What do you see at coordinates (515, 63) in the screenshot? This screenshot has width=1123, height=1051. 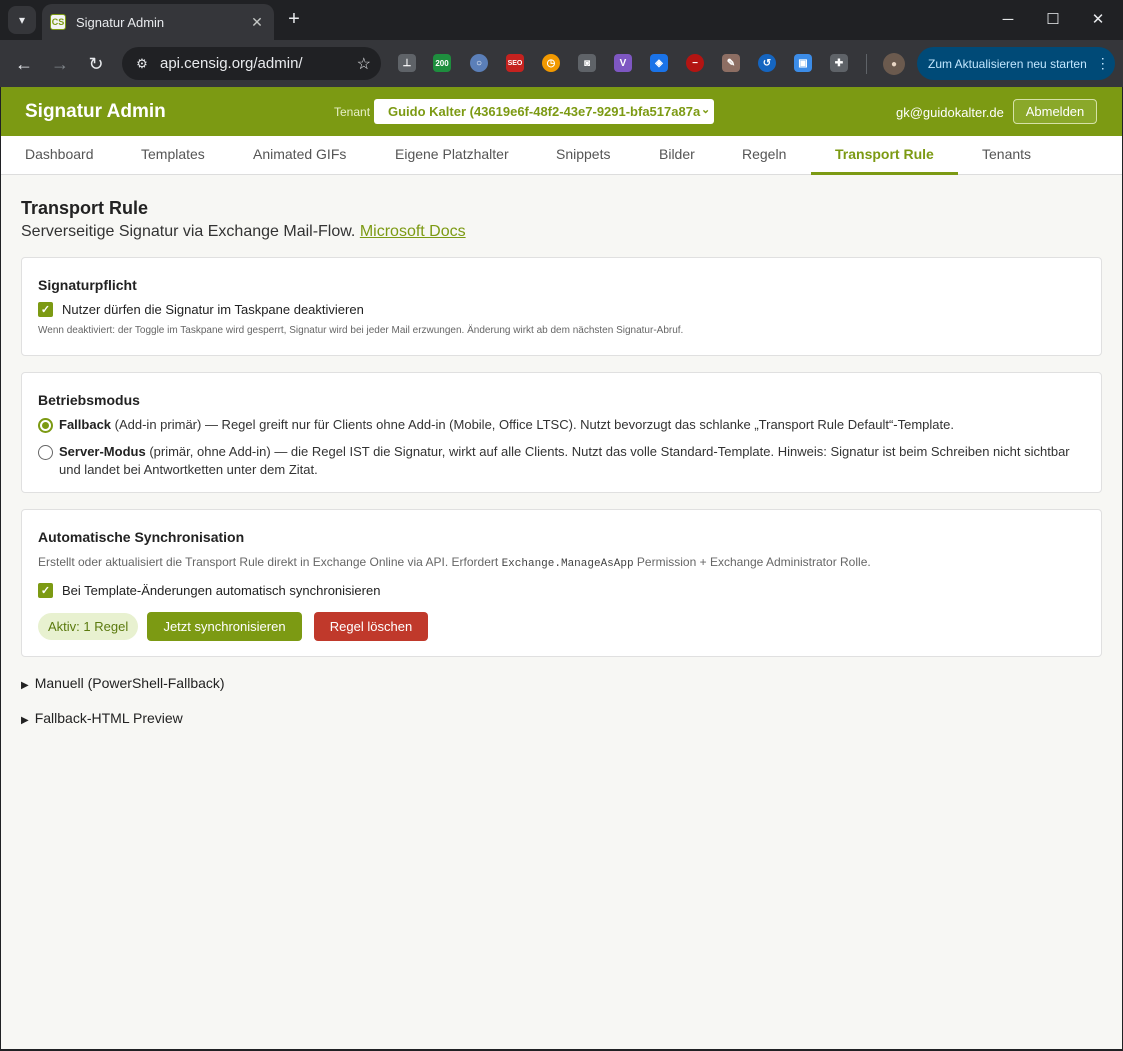 I see `seo-extension-icon: SEO` at bounding box center [515, 63].